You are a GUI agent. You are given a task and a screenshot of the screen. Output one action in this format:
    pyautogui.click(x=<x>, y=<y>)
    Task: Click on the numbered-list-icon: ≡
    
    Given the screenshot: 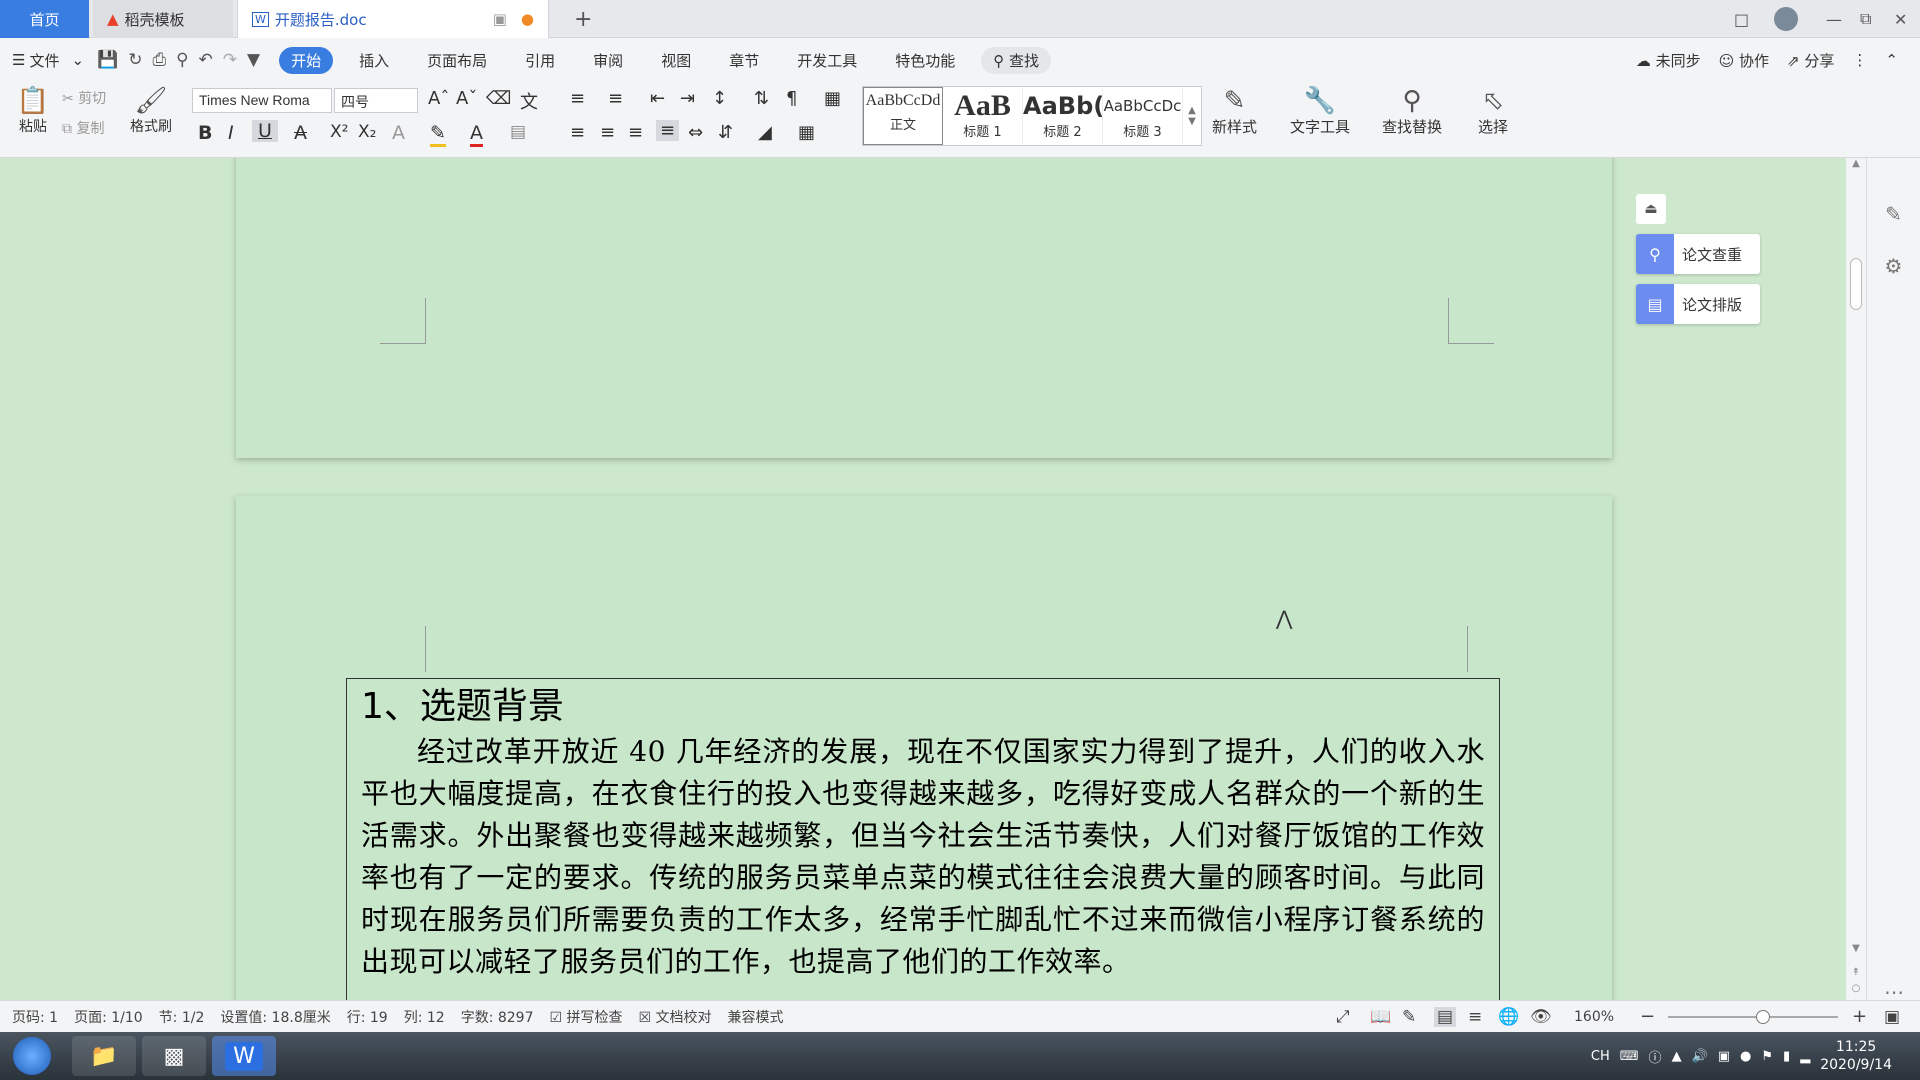 What is the action you would take?
    pyautogui.click(x=615, y=98)
    